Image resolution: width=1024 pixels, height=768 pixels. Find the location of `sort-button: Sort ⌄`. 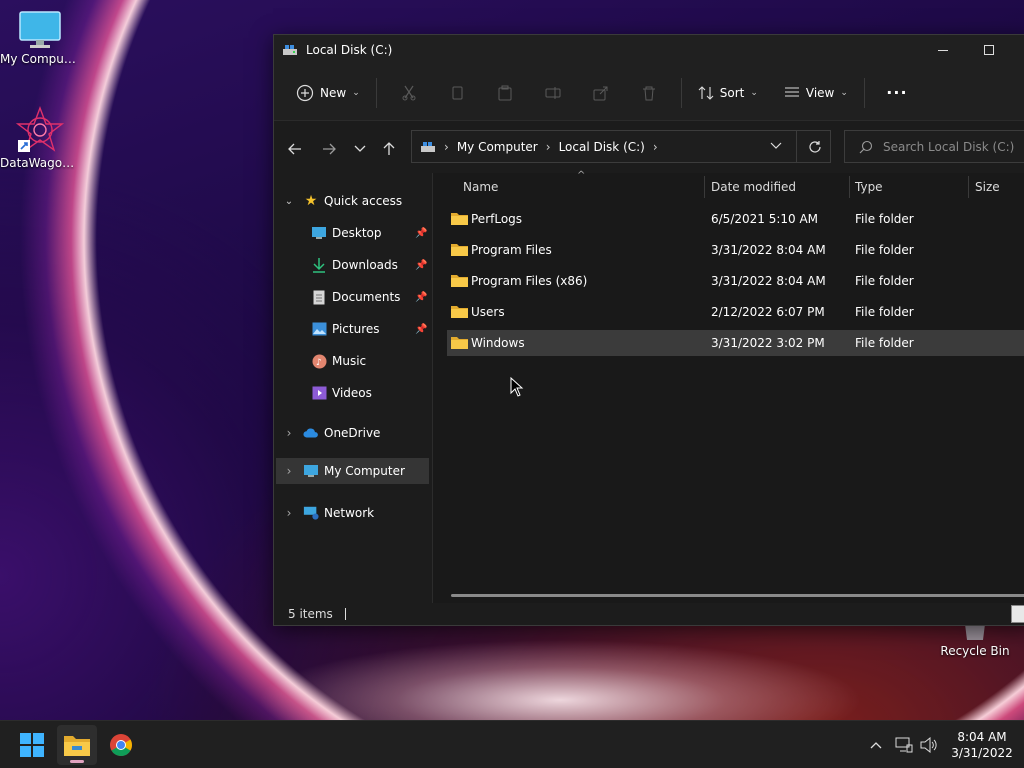

sort-button: Sort ⌄ is located at coordinates (728, 93).